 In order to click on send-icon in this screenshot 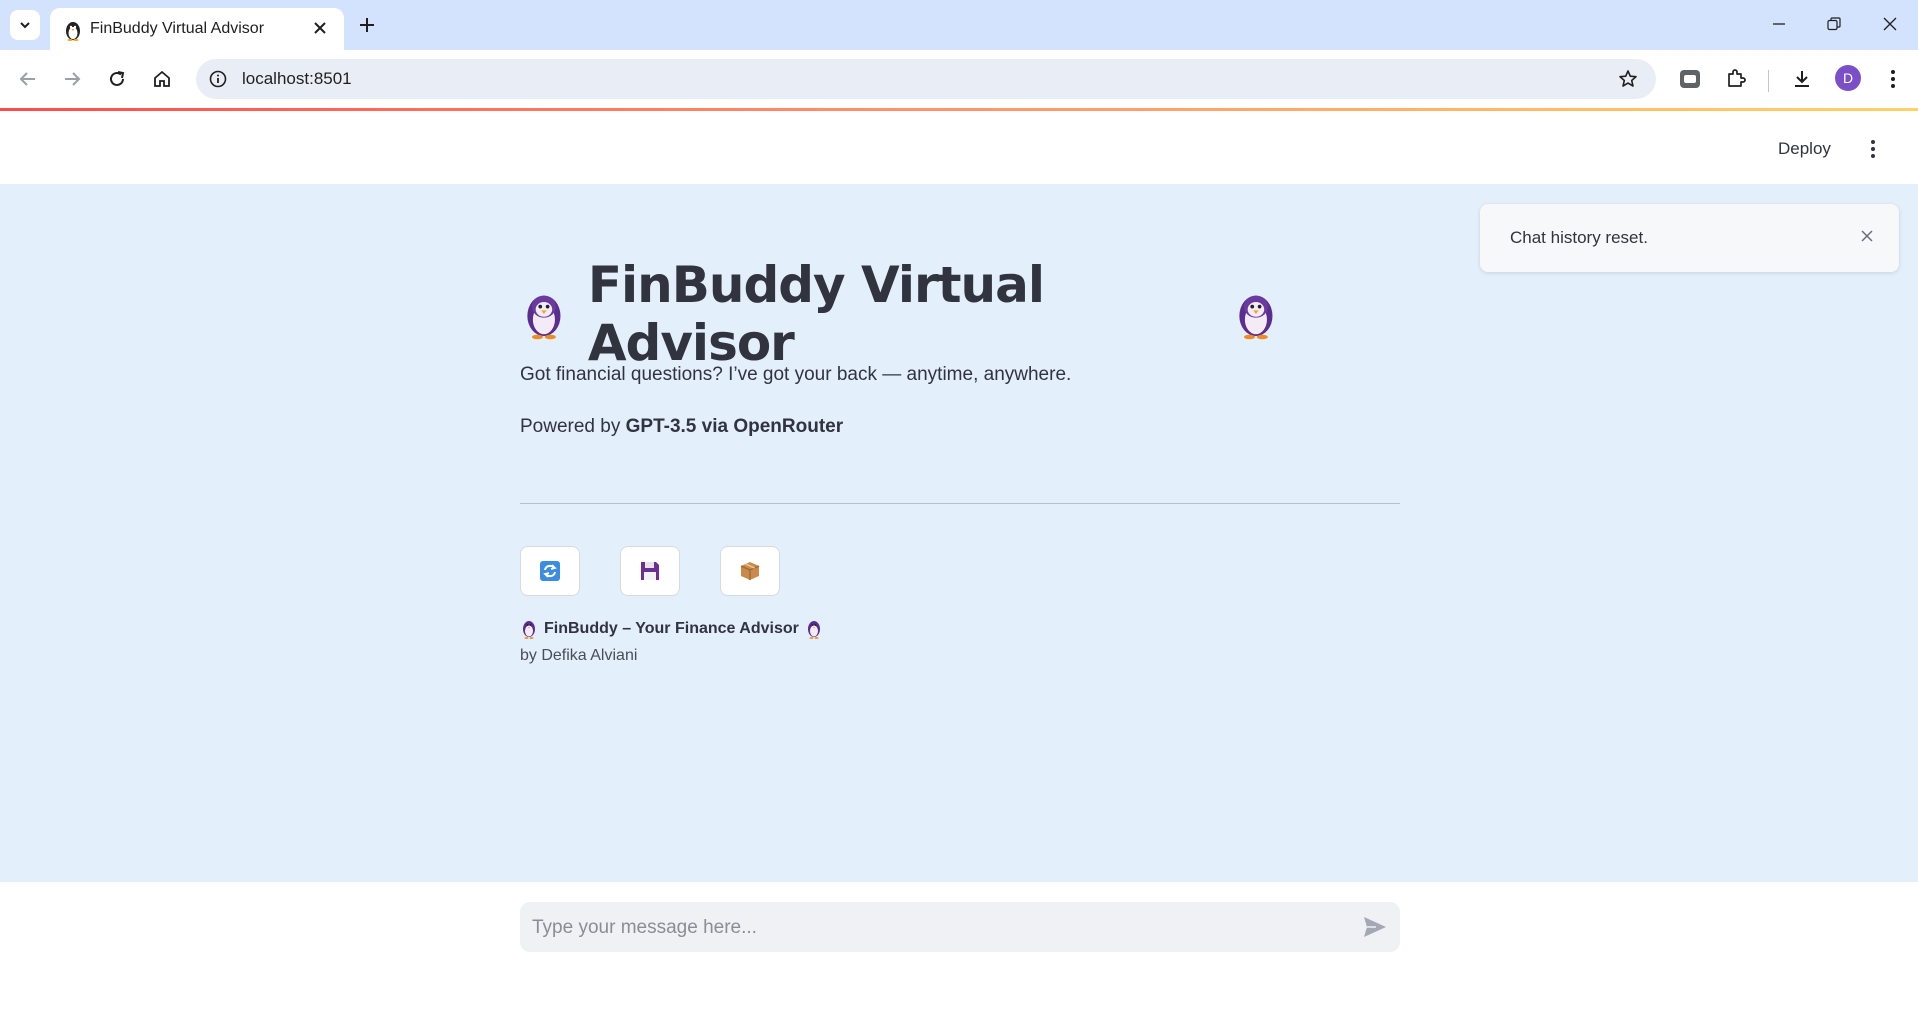, I will do `click(1375, 927)`.